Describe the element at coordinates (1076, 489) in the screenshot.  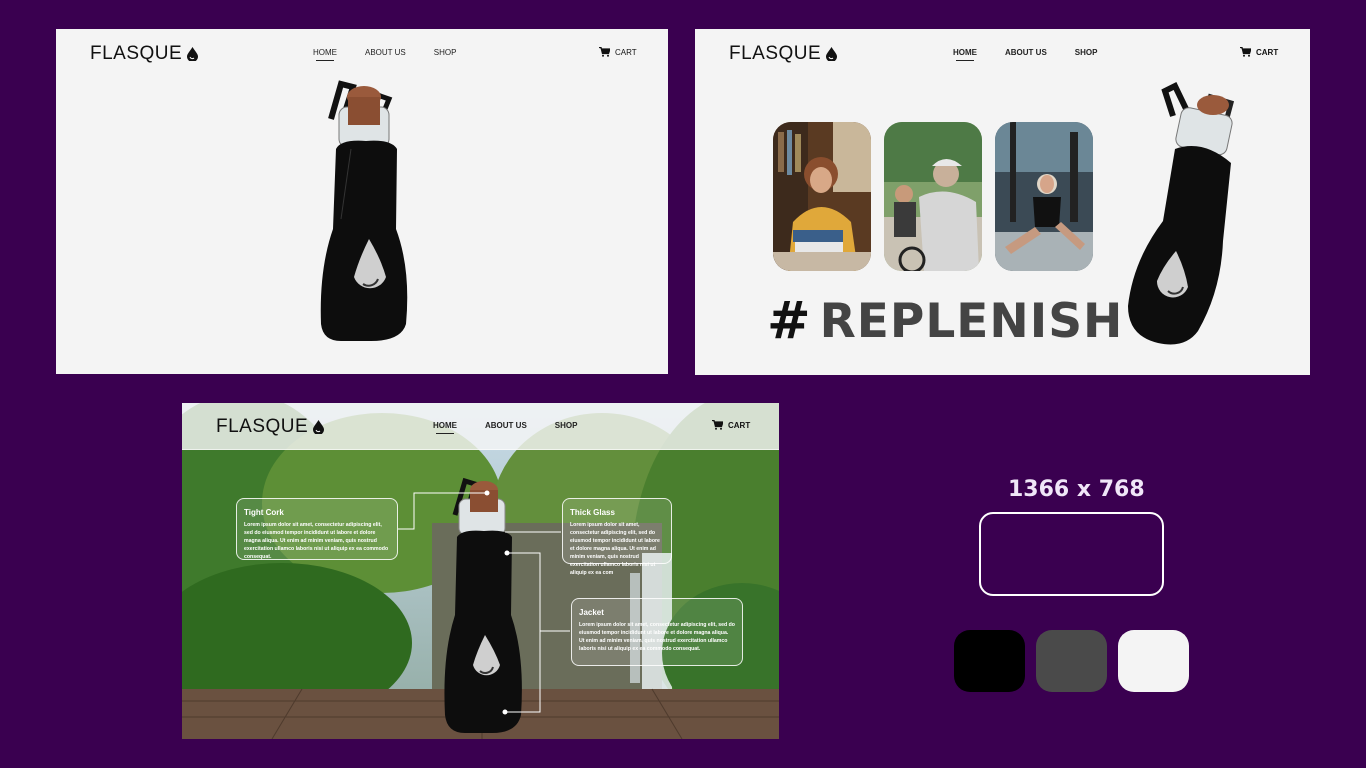
I see `resolution-label: 1366 x 768` at that location.